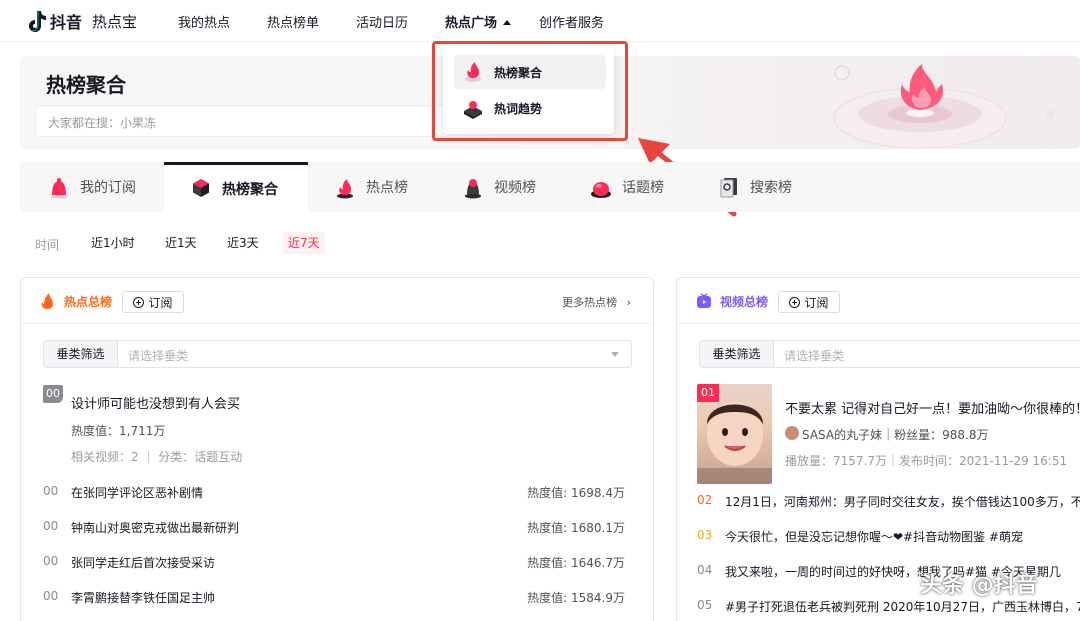 The image size is (1080, 621). Describe the element at coordinates (118, 430) in the screenshot. I see `featured-heat: 热度值：1,711万` at that location.